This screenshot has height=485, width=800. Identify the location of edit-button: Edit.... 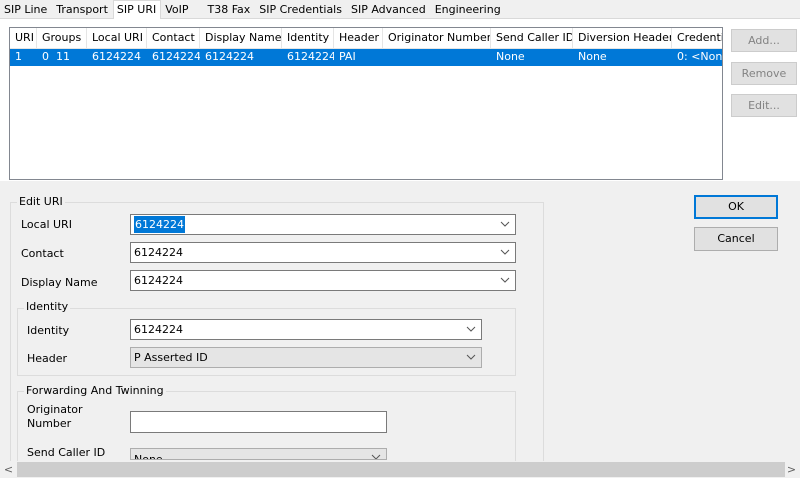
(764, 105).